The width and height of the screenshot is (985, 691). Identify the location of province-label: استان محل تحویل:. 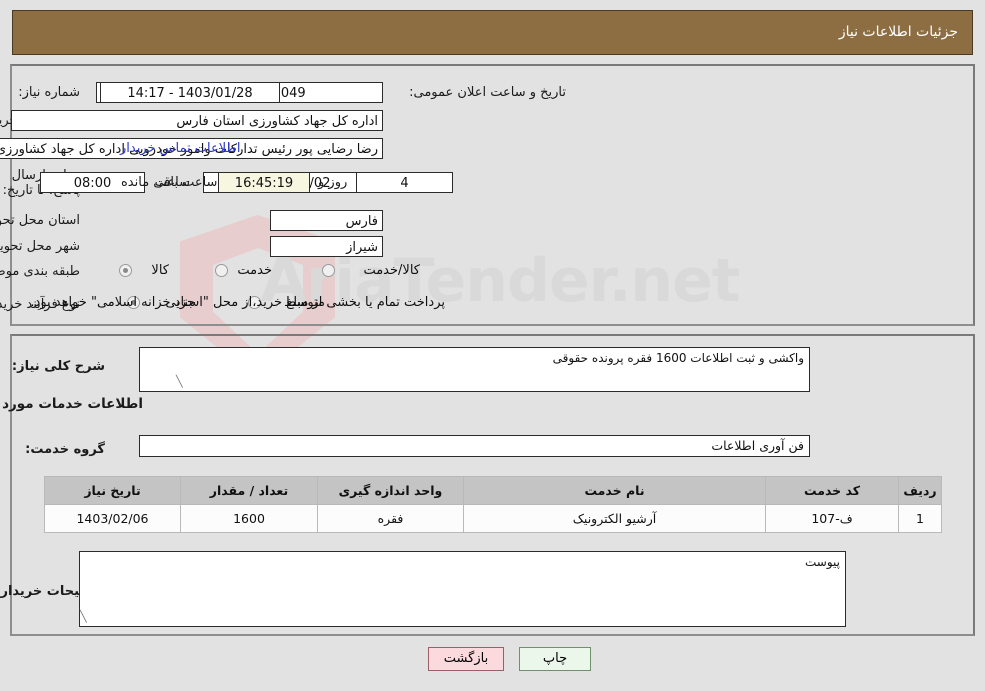
(40, 220).